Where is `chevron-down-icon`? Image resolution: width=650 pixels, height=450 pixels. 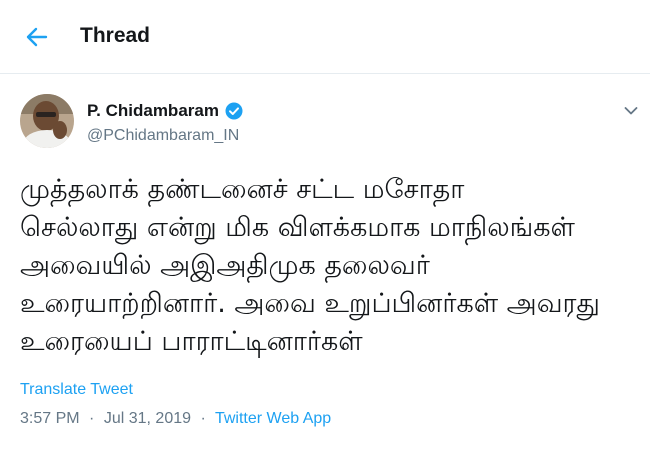 chevron-down-icon is located at coordinates (631, 111).